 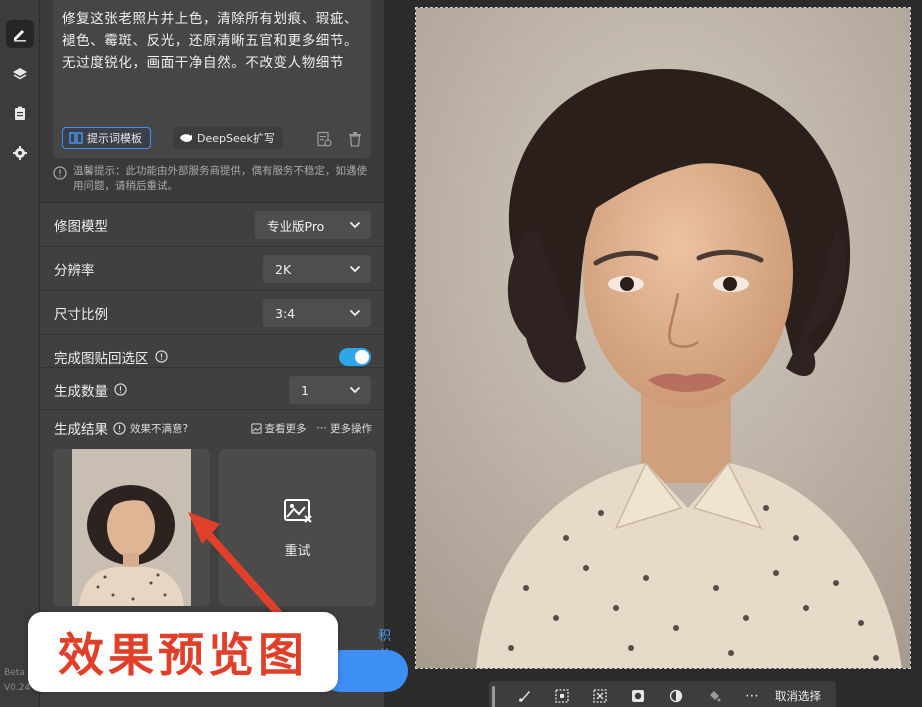 What do you see at coordinates (212, 312) in the screenshot?
I see `ratio-row: 尺寸比例 3:4` at bounding box center [212, 312].